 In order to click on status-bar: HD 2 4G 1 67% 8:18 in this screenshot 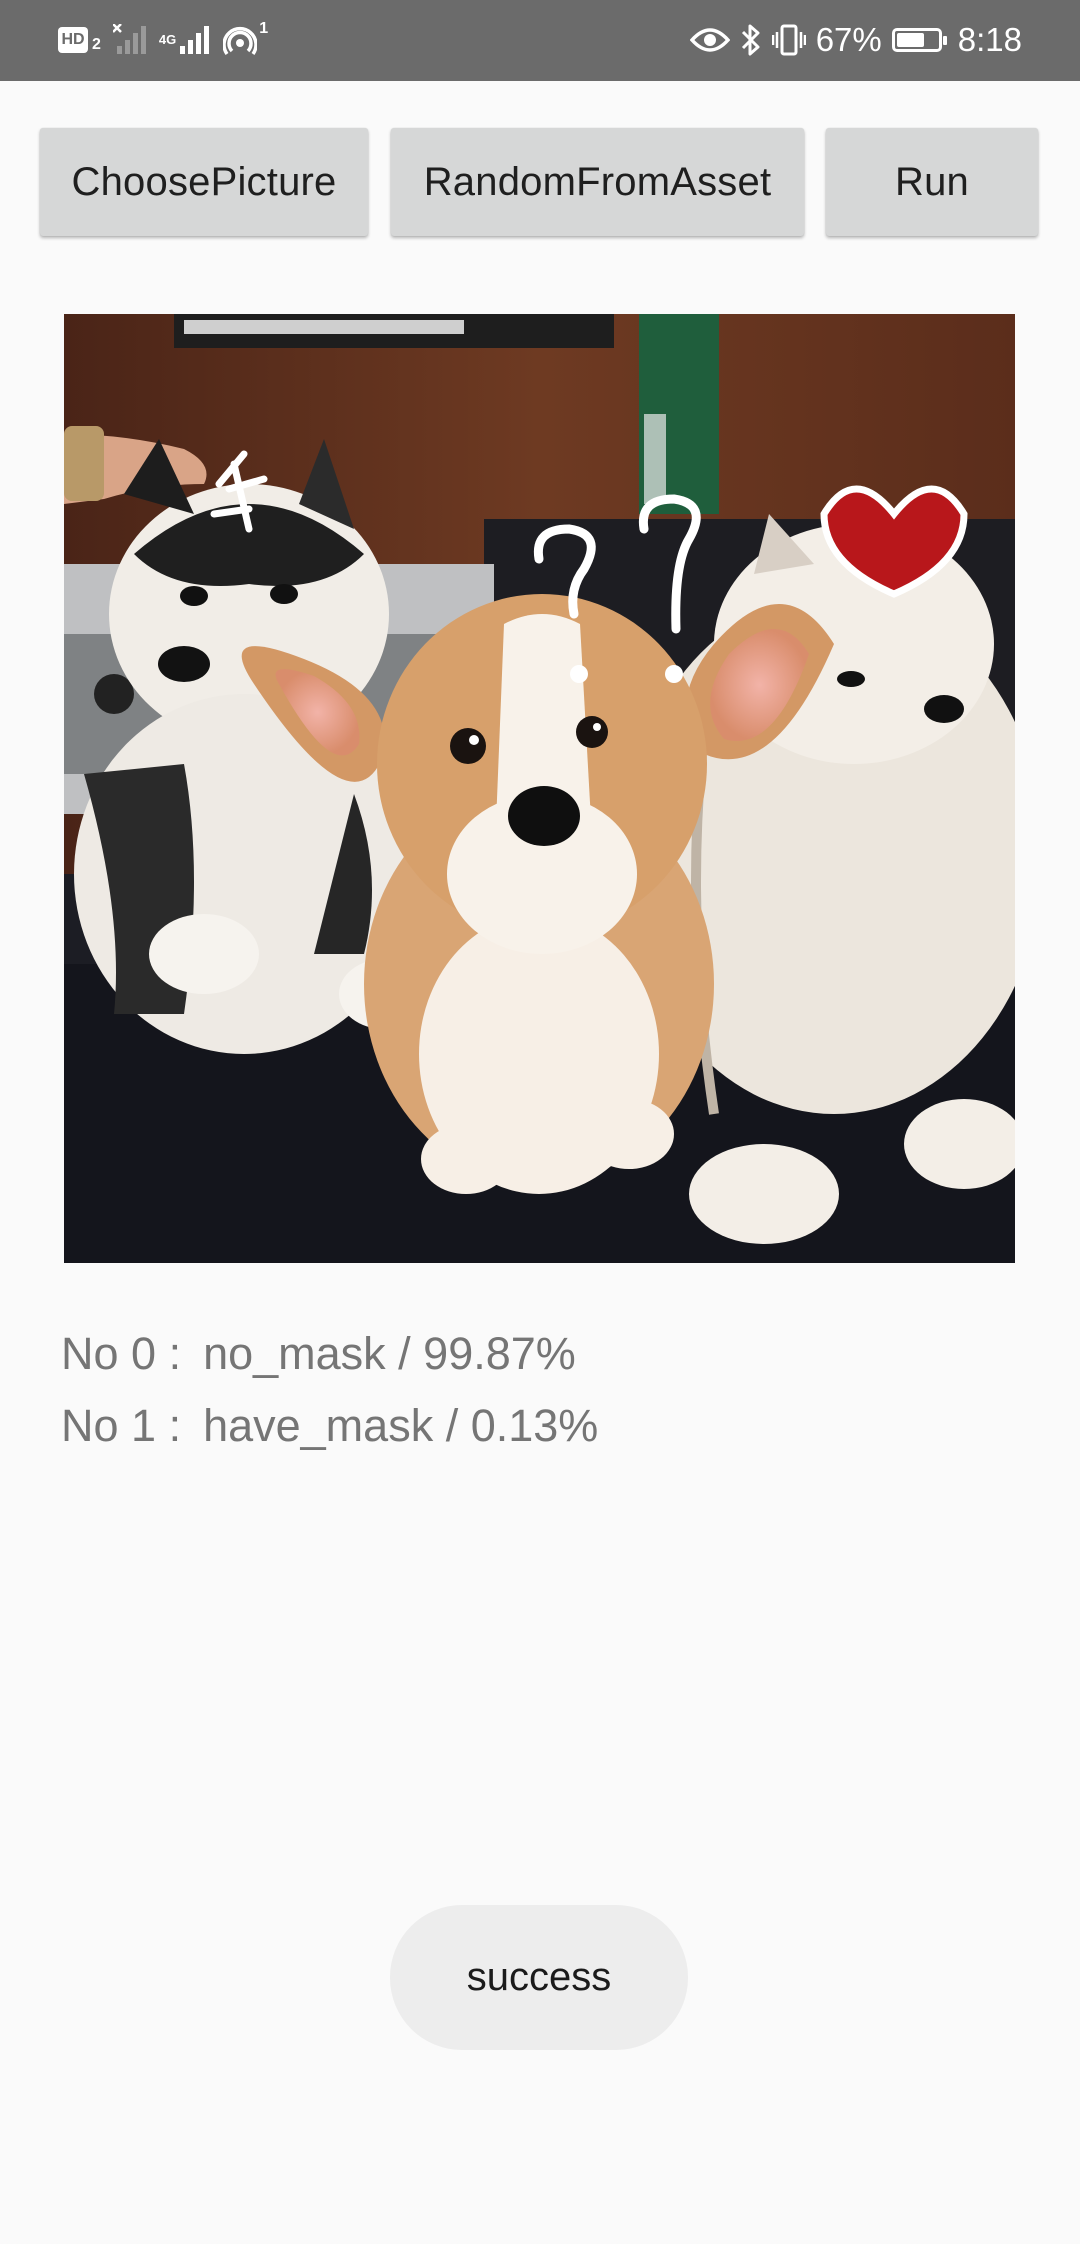, I will do `click(540, 40)`.